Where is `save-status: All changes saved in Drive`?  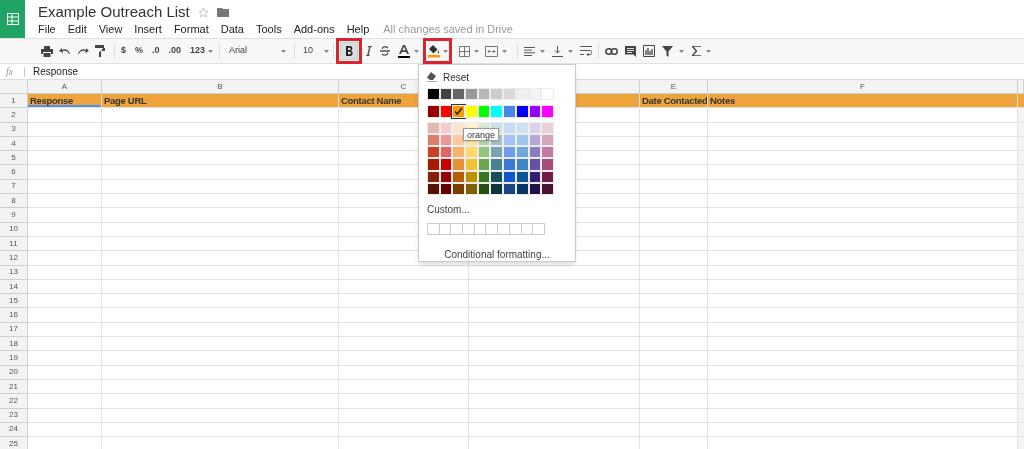 save-status: All changes saved in Drive is located at coordinates (447, 29).